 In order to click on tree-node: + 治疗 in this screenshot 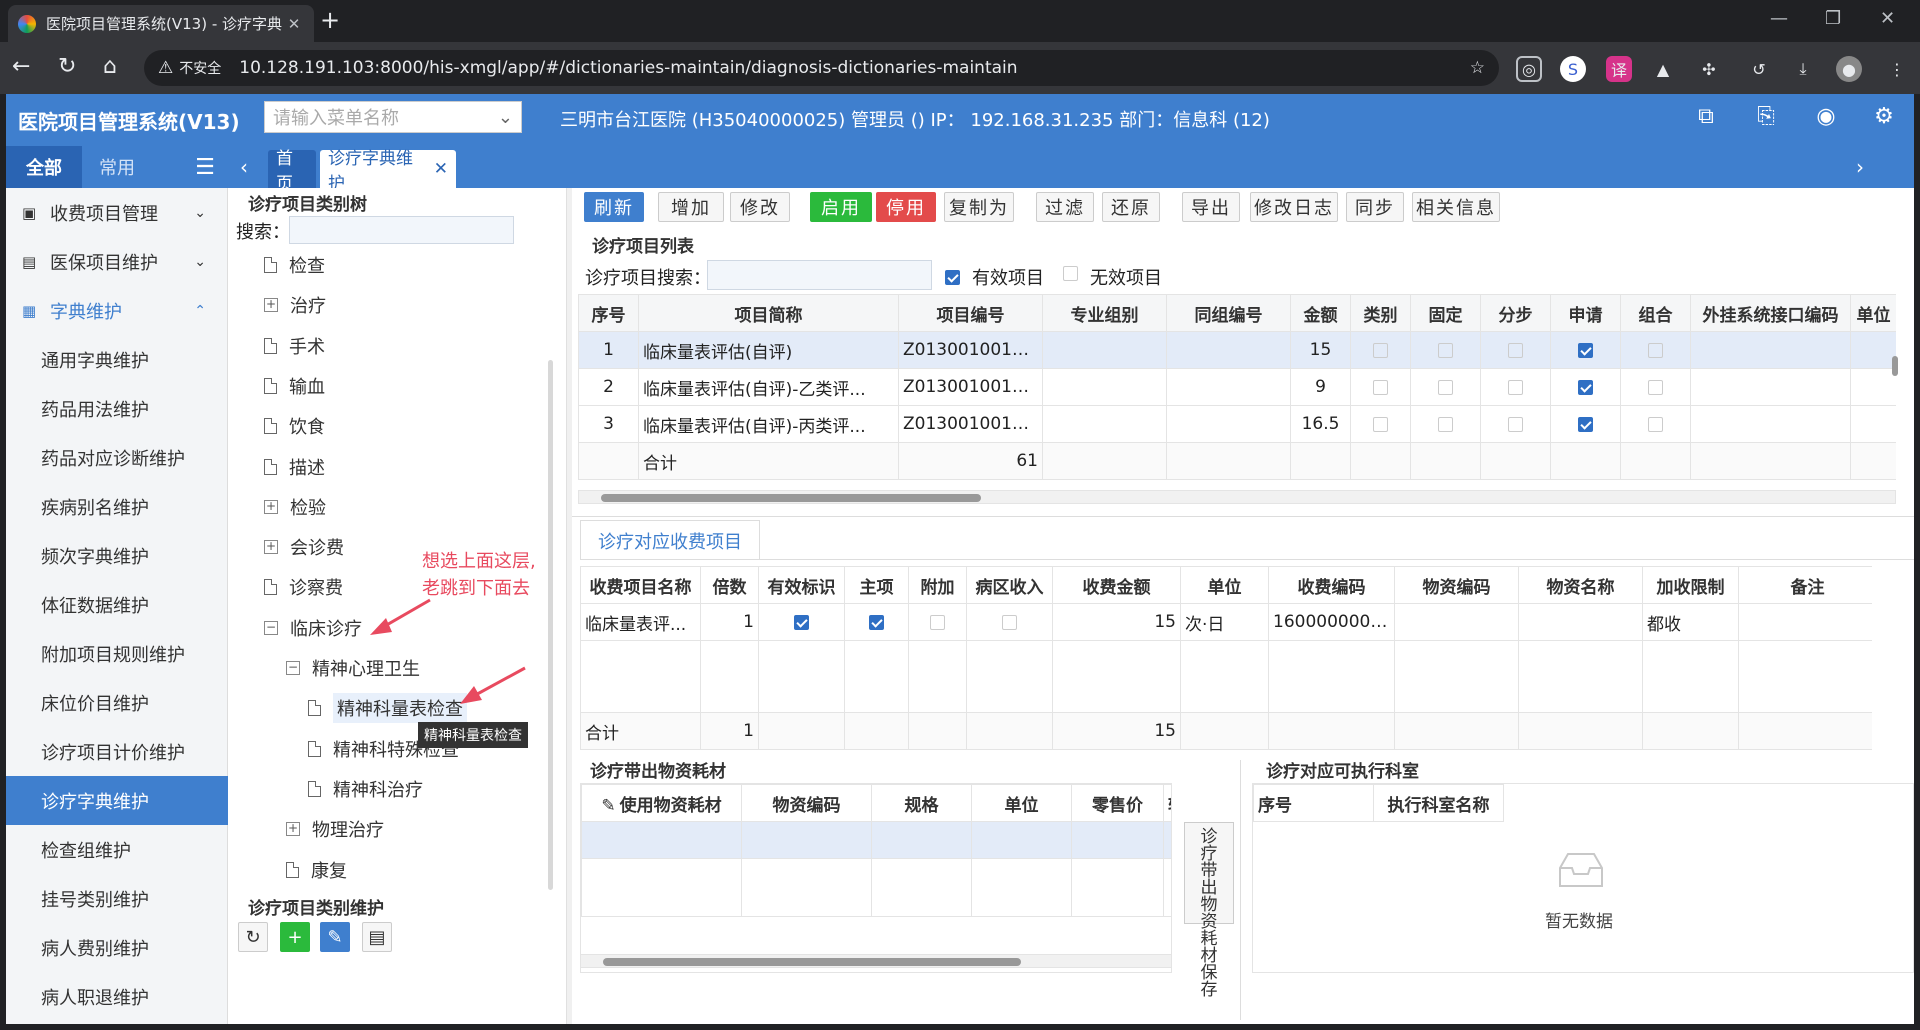, I will do `click(295, 305)`.